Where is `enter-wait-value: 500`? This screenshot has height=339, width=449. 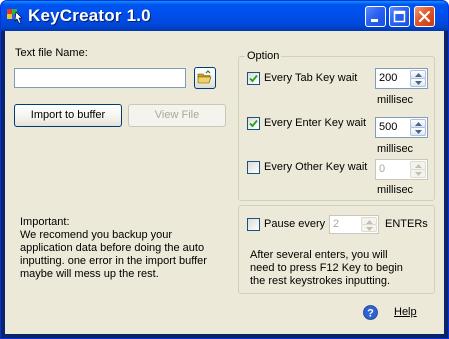
enter-wait-value: 500 is located at coordinates (388, 127).